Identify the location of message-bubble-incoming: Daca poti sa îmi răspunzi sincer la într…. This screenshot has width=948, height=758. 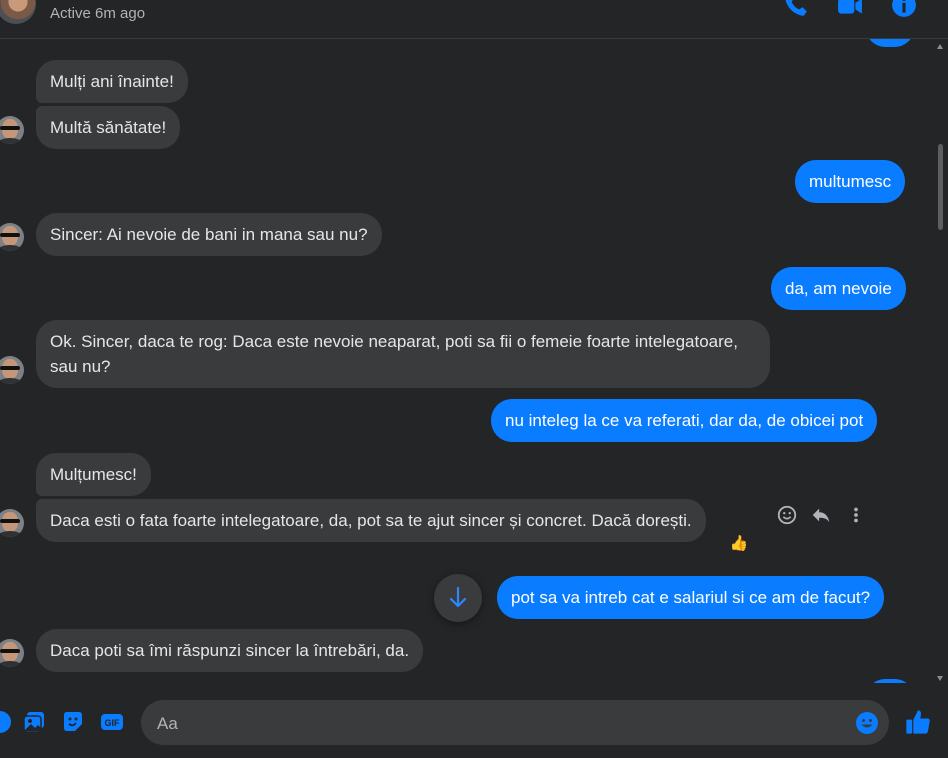
(230, 650).